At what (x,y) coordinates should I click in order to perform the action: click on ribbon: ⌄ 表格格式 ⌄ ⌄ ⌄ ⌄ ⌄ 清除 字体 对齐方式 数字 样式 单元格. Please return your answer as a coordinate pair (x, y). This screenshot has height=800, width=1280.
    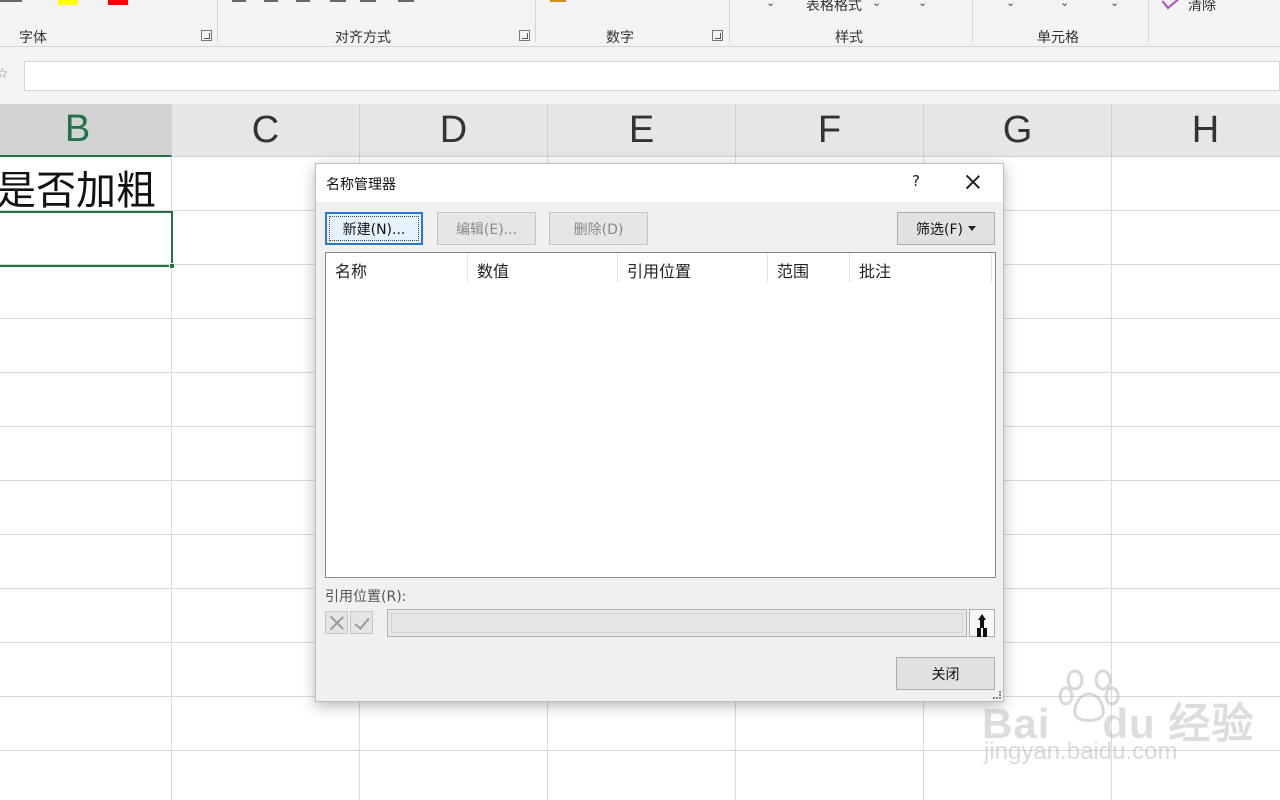
    Looking at the image, I should click on (640, 23).